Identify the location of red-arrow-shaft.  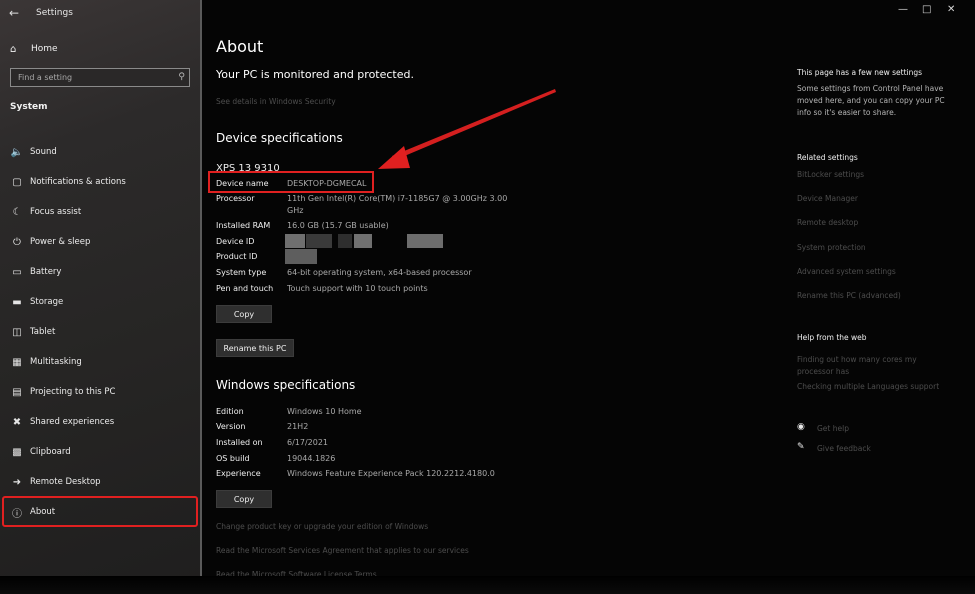
(474, 124).